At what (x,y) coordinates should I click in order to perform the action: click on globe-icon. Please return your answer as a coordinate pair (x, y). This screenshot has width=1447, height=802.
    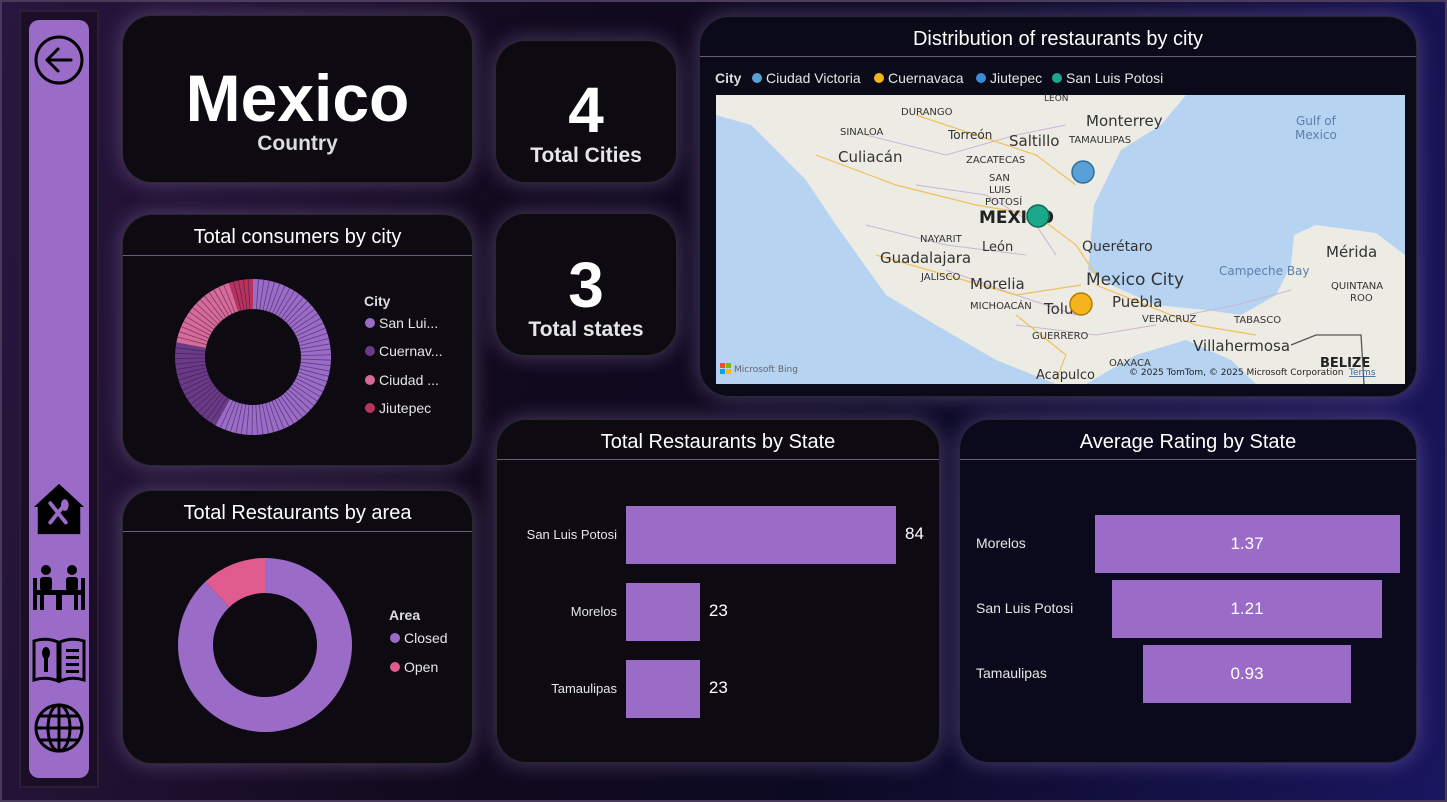
    Looking at the image, I should click on (59, 728).